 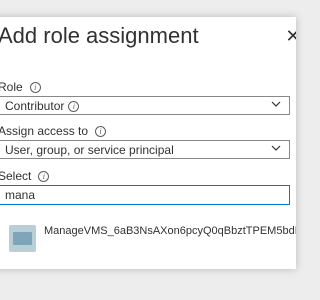 I want to click on role-label-row: Role i, so click(x=20, y=87).